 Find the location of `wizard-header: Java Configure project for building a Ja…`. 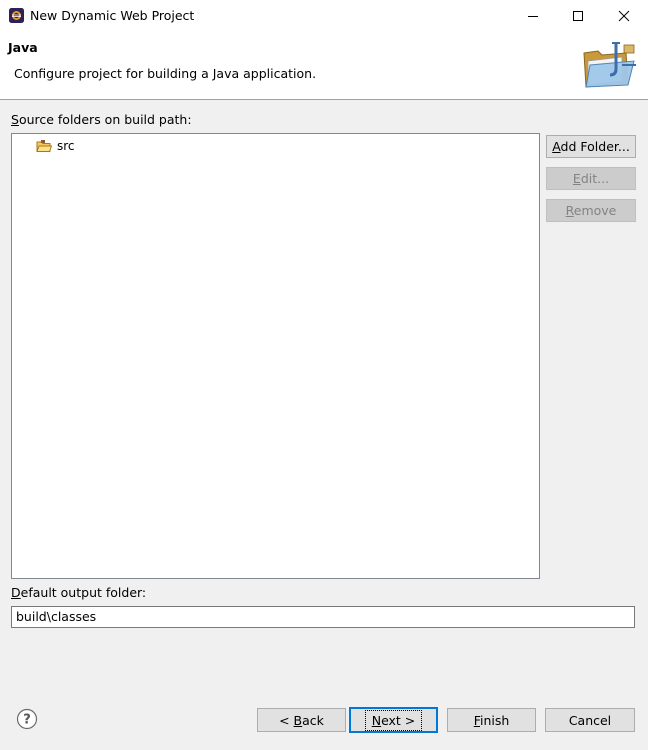

wizard-header: Java Configure project for building a Ja… is located at coordinates (324, 65).